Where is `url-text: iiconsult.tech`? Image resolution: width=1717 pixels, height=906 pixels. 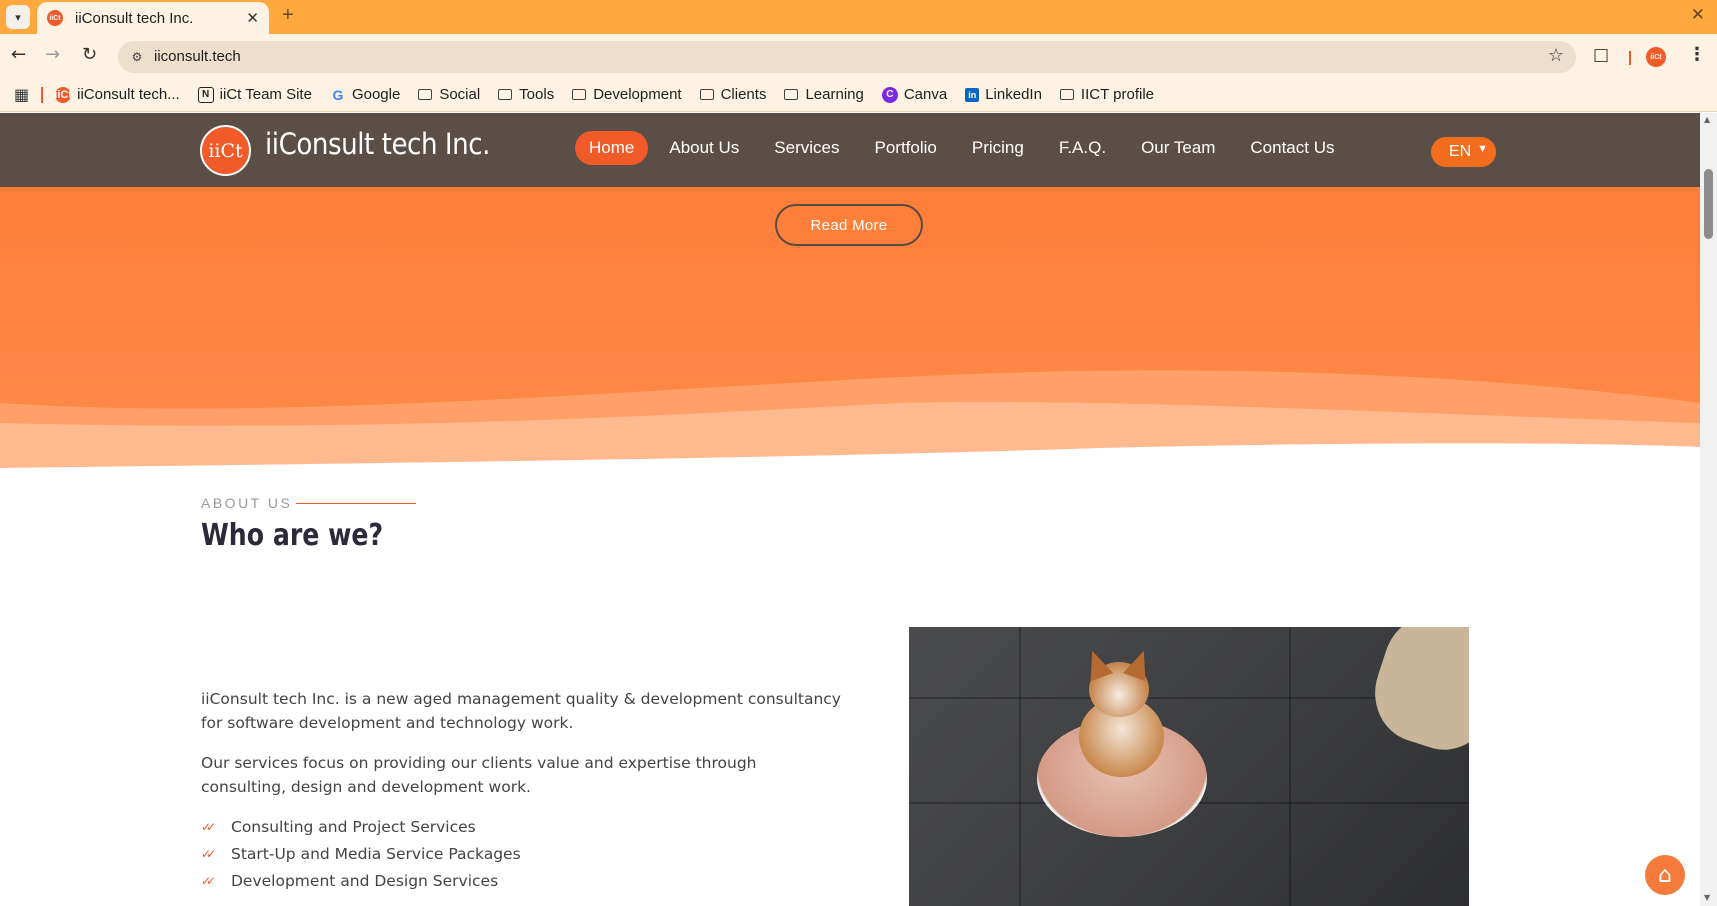
url-text: iiconsult.tech is located at coordinates (197, 56).